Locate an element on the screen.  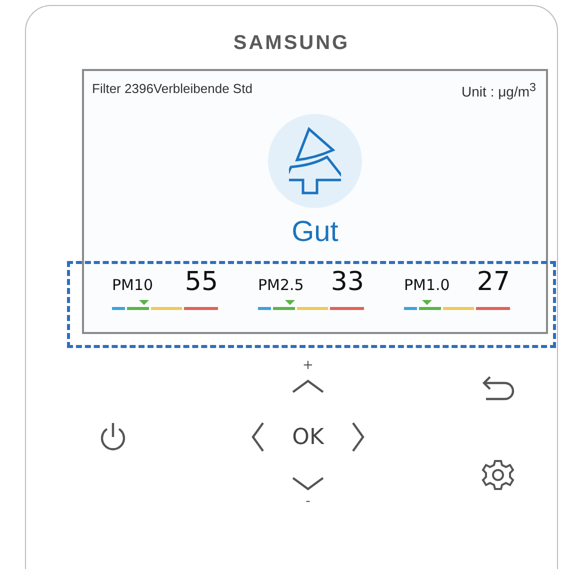
minus-label: - is located at coordinates (308, 501).